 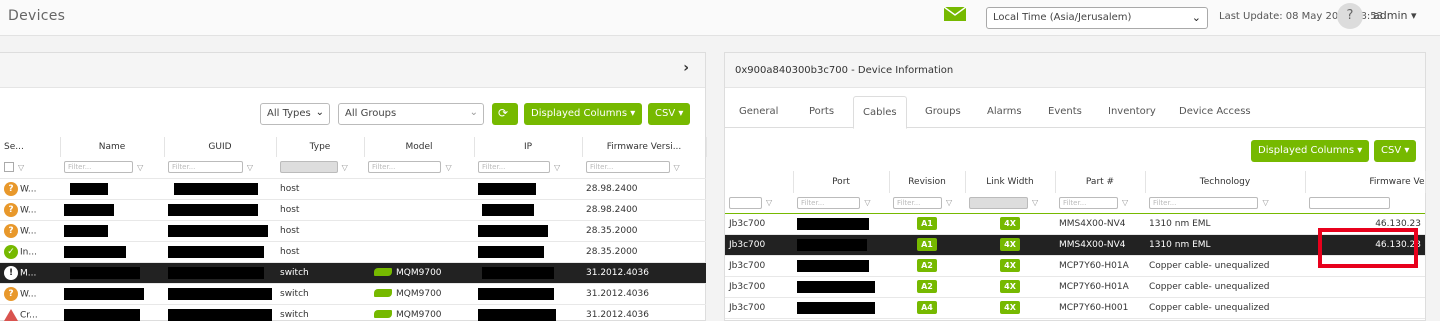 I want to click on select-all-checkbox, so click(x=9, y=167).